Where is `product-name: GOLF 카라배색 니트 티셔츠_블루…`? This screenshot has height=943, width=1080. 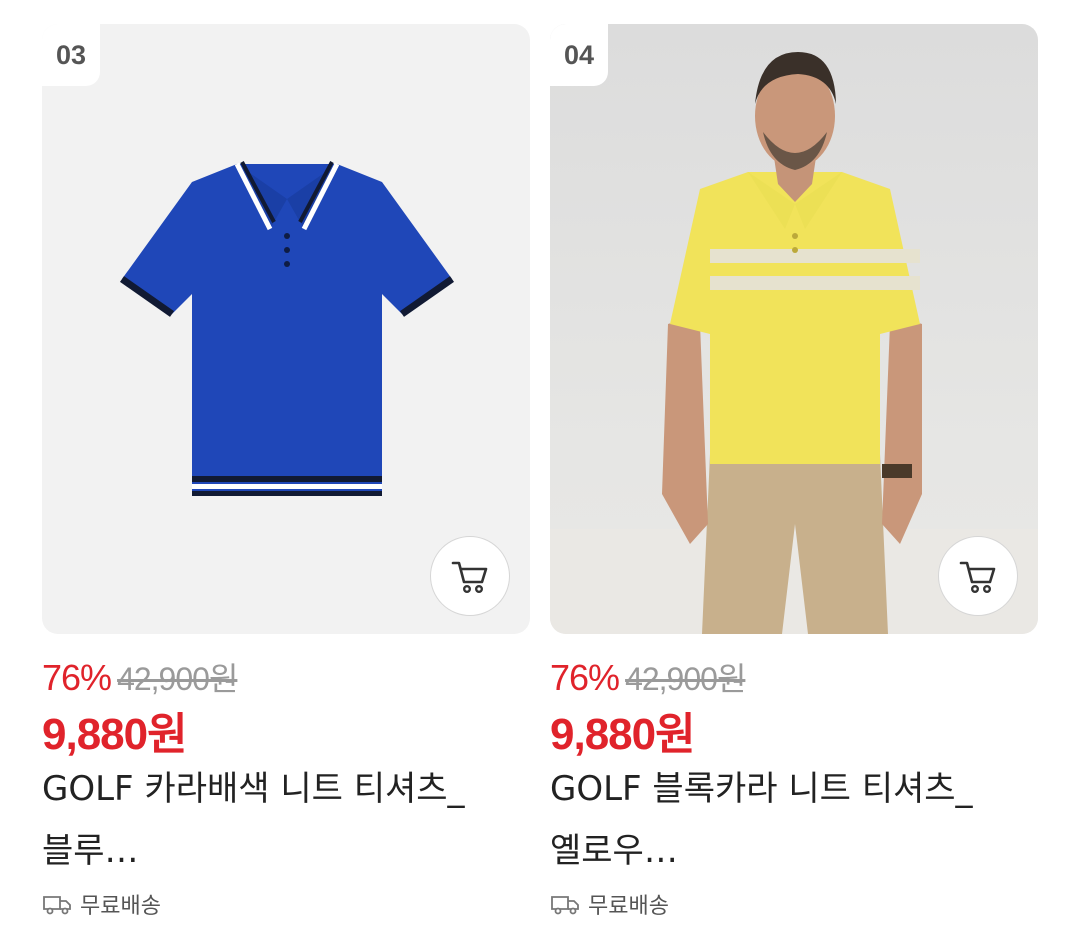 product-name: GOLF 카라배색 니트 티셔츠_블루… is located at coordinates (262, 820).